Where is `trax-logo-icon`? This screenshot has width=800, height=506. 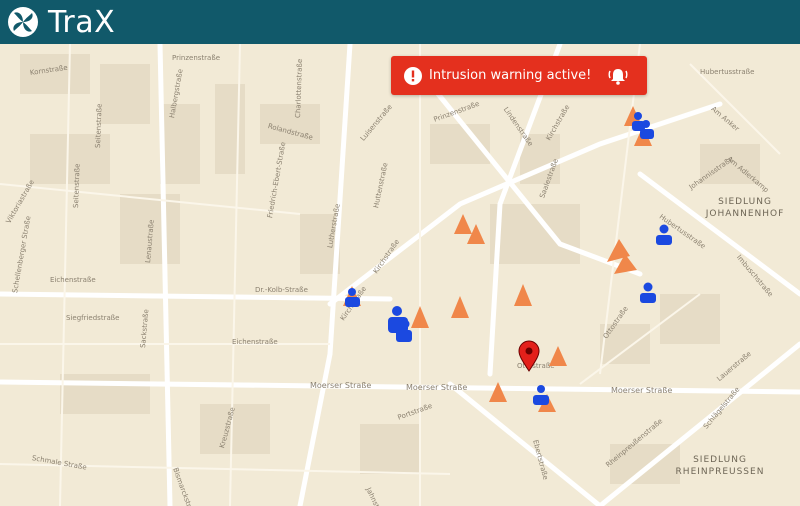 trax-logo-icon is located at coordinates (23, 22).